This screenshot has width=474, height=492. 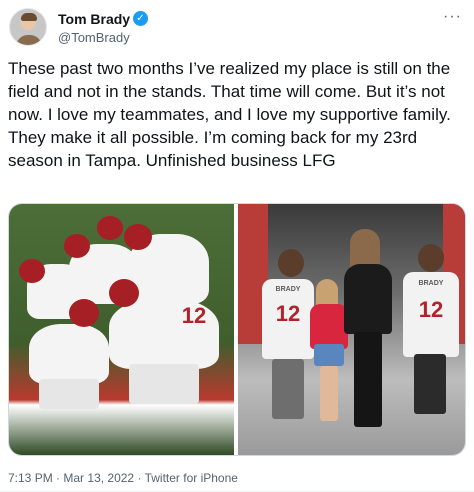 I want to click on tweet-time: 7:13 PM, so click(x=30, y=478).